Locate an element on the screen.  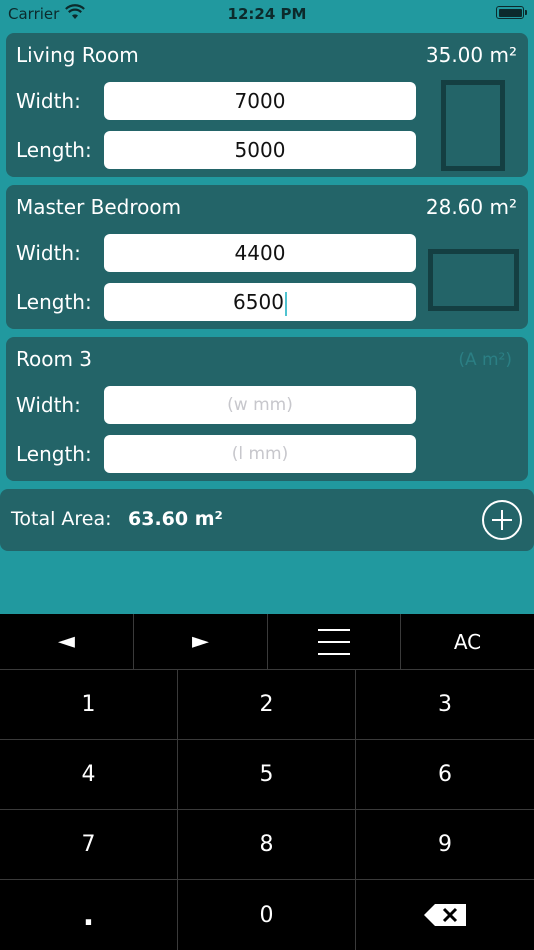
key-7: 7 is located at coordinates (89, 845).